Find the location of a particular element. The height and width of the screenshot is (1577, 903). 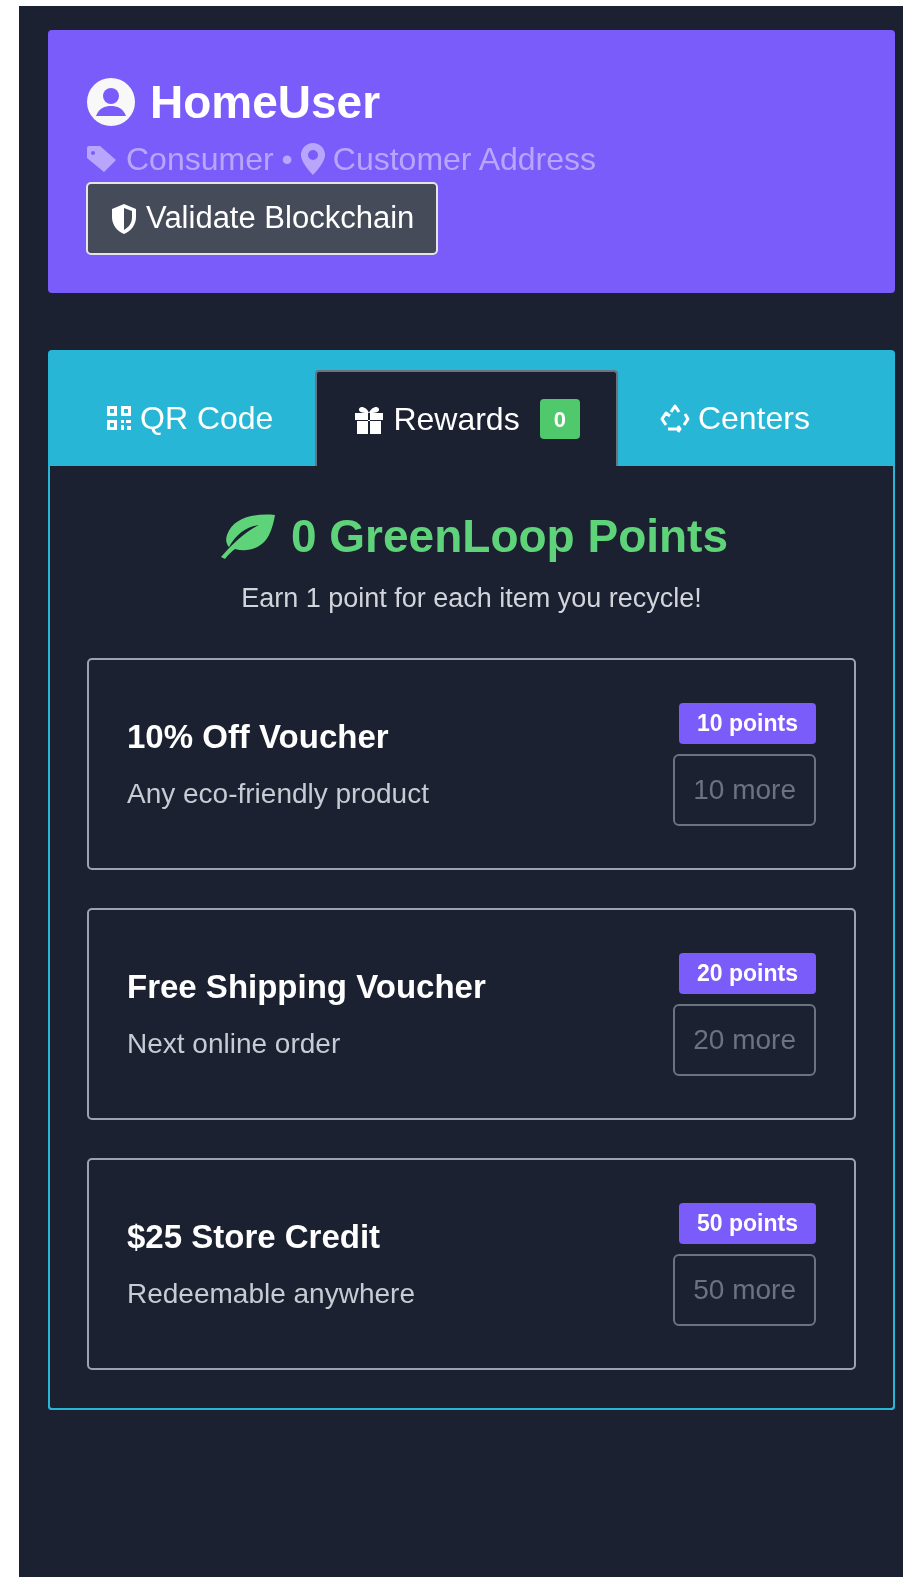

count-badge: 0 is located at coordinates (559, 419).